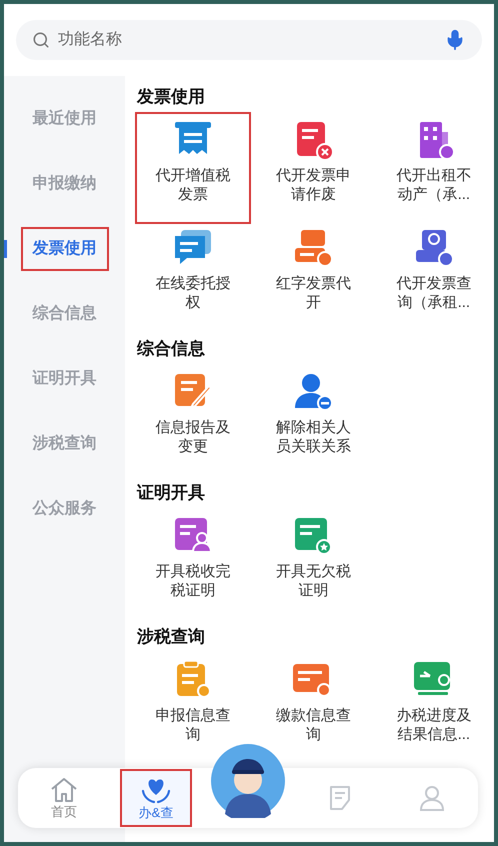 Image resolution: width=498 pixels, height=846 pixels. What do you see at coordinates (171, 349) in the screenshot?
I see `section-heading: 综合信息` at bounding box center [171, 349].